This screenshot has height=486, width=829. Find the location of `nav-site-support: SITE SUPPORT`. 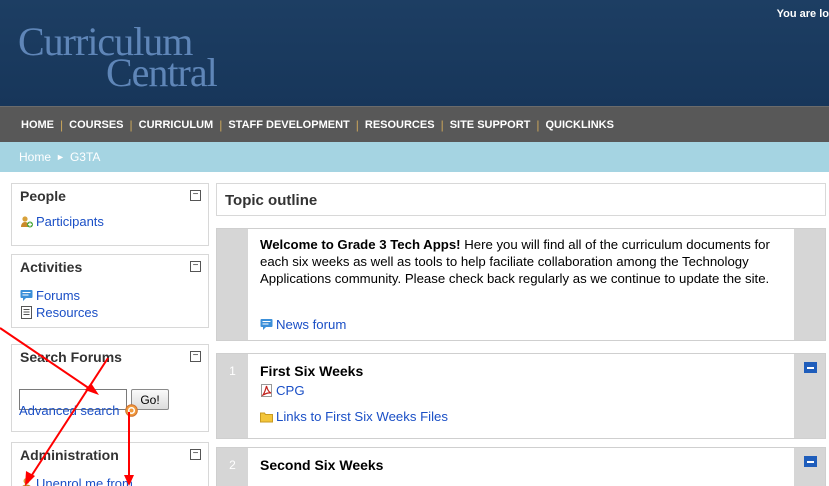

nav-site-support: SITE SUPPORT is located at coordinates (490, 125).